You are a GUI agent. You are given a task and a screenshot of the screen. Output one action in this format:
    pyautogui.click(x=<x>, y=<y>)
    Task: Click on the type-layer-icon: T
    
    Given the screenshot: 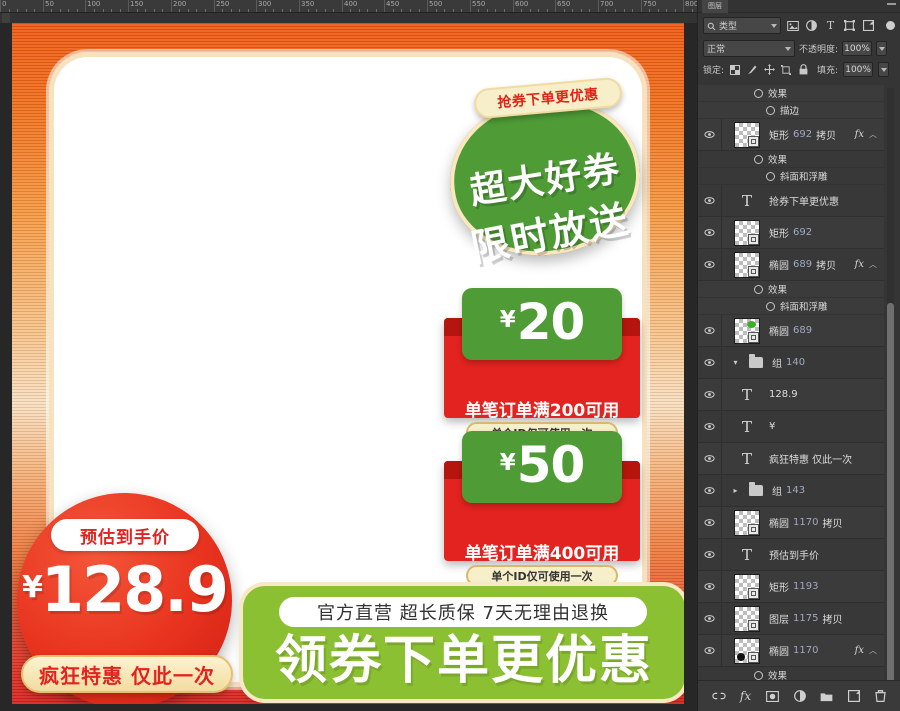 What is the action you would take?
    pyautogui.click(x=830, y=25)
    